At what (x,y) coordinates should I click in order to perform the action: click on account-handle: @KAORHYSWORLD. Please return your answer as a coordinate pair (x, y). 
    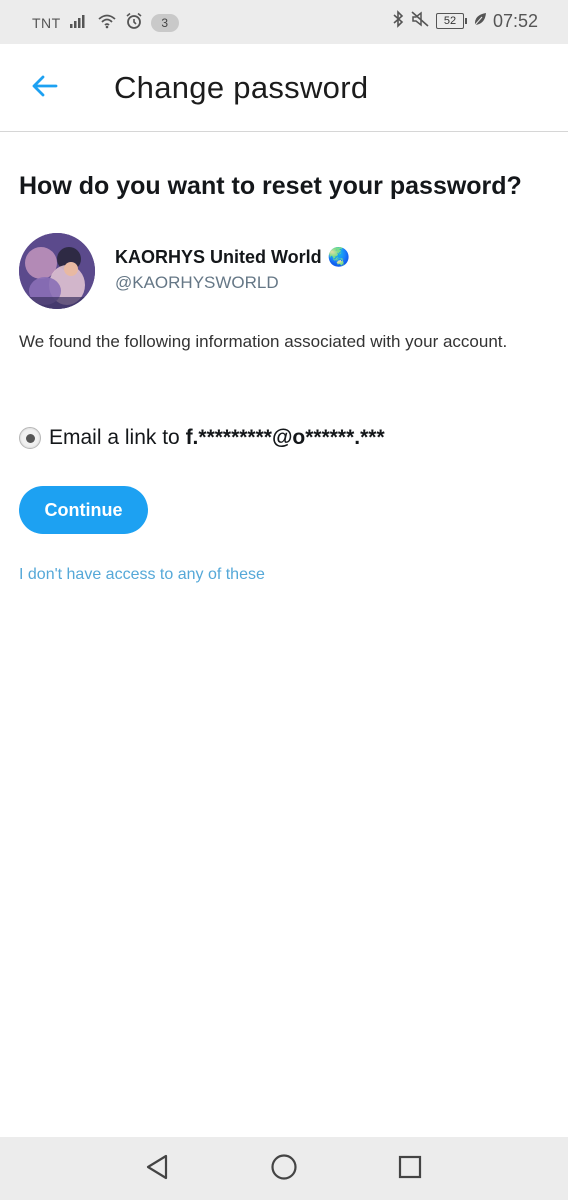
    Looking at the image, I should click on (197, 282).